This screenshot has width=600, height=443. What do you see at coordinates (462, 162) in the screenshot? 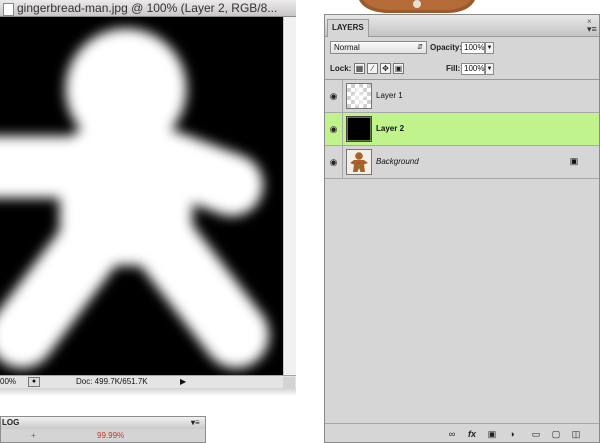
I see `layer-row-background: ◉ Background ▣` at bounding box center [462, 162].